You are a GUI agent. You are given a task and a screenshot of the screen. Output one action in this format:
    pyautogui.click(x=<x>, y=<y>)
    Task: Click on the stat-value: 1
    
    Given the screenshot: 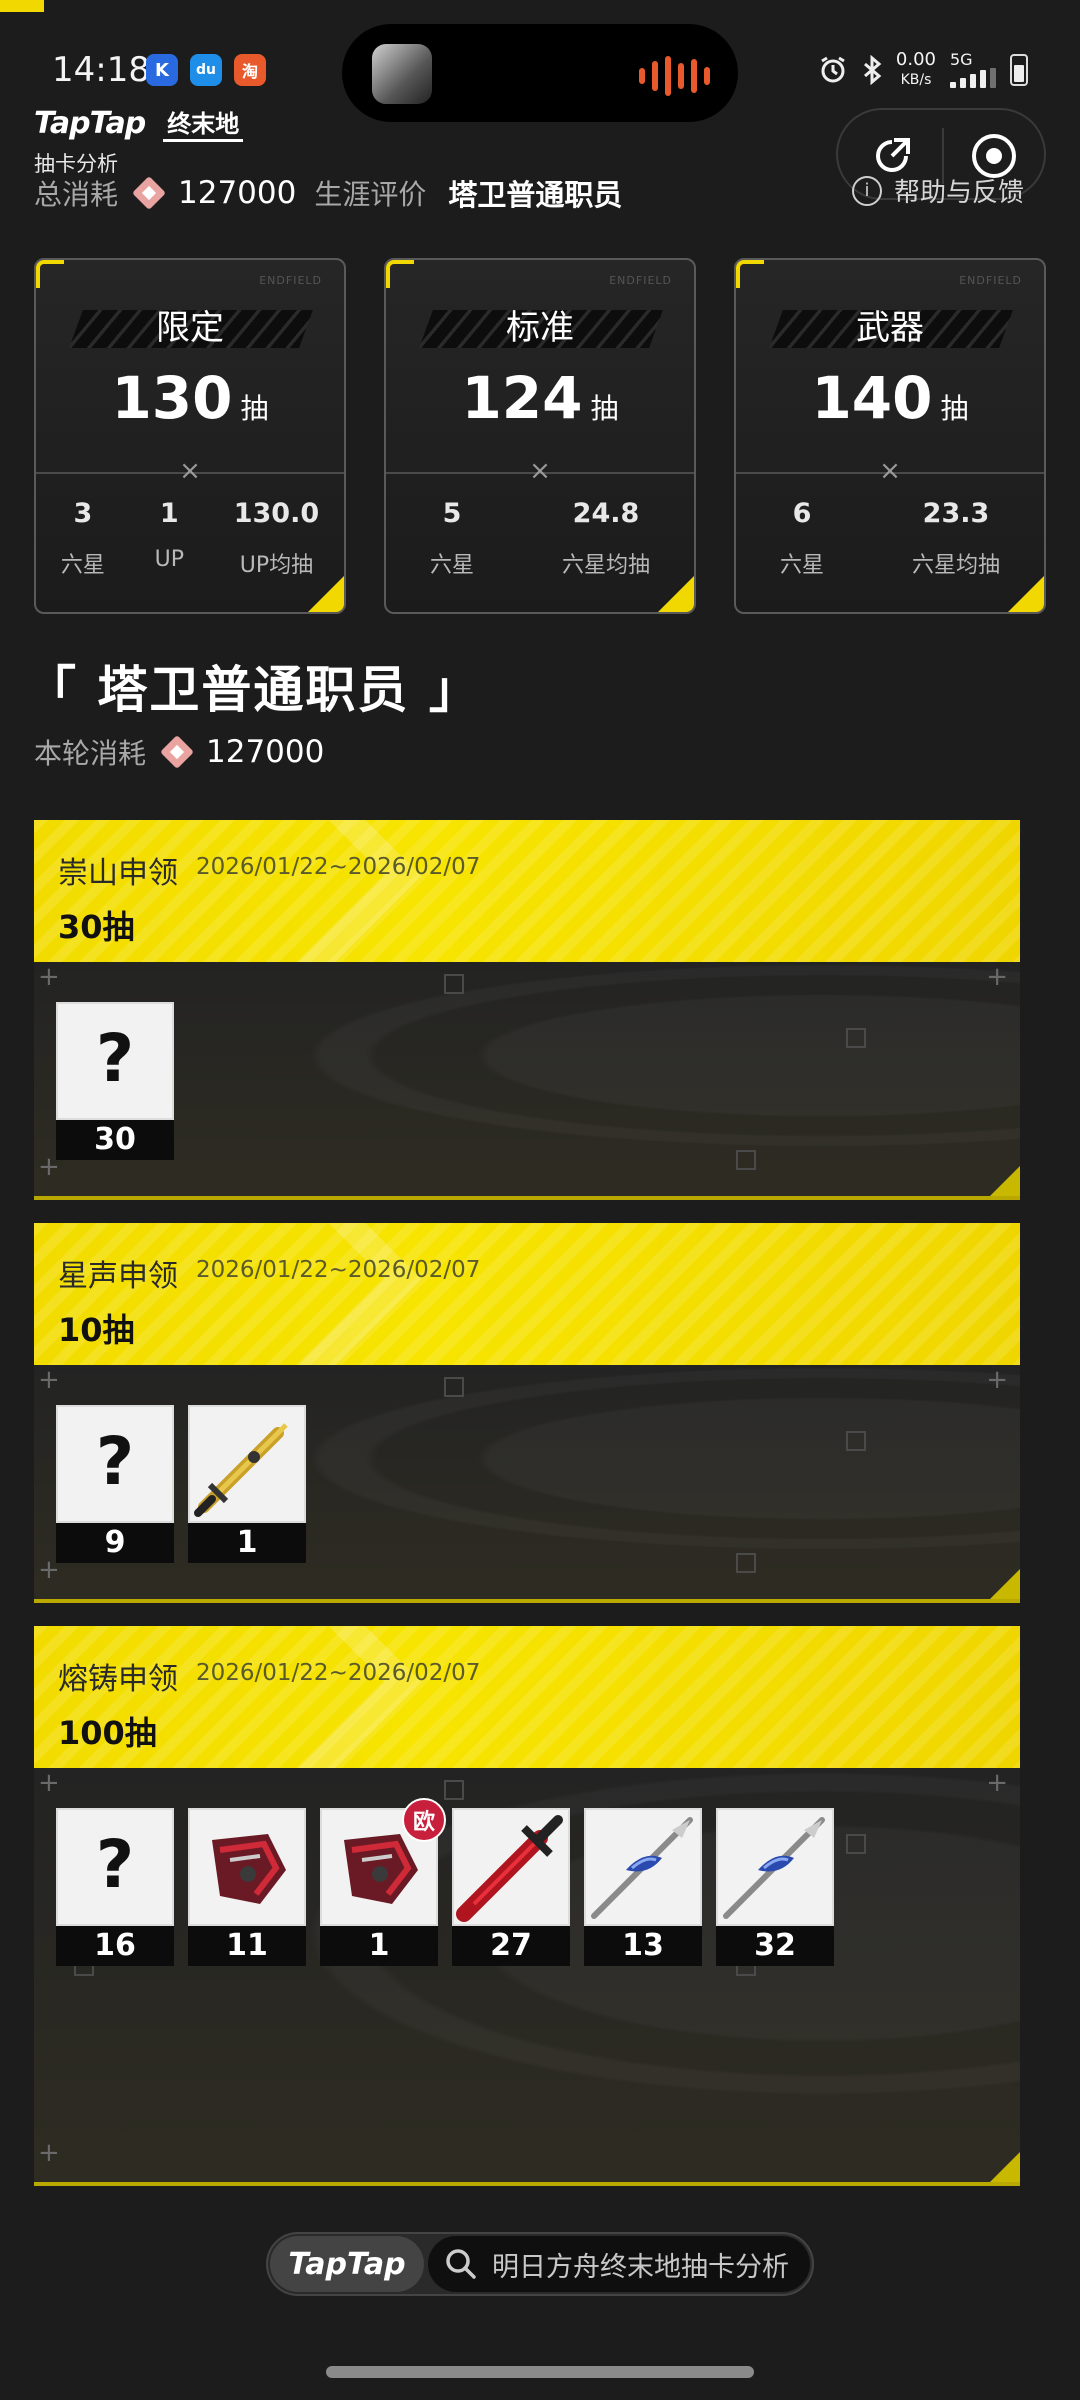 What is the action you would take?
    pyautogui.click(x=169, y=513)
    